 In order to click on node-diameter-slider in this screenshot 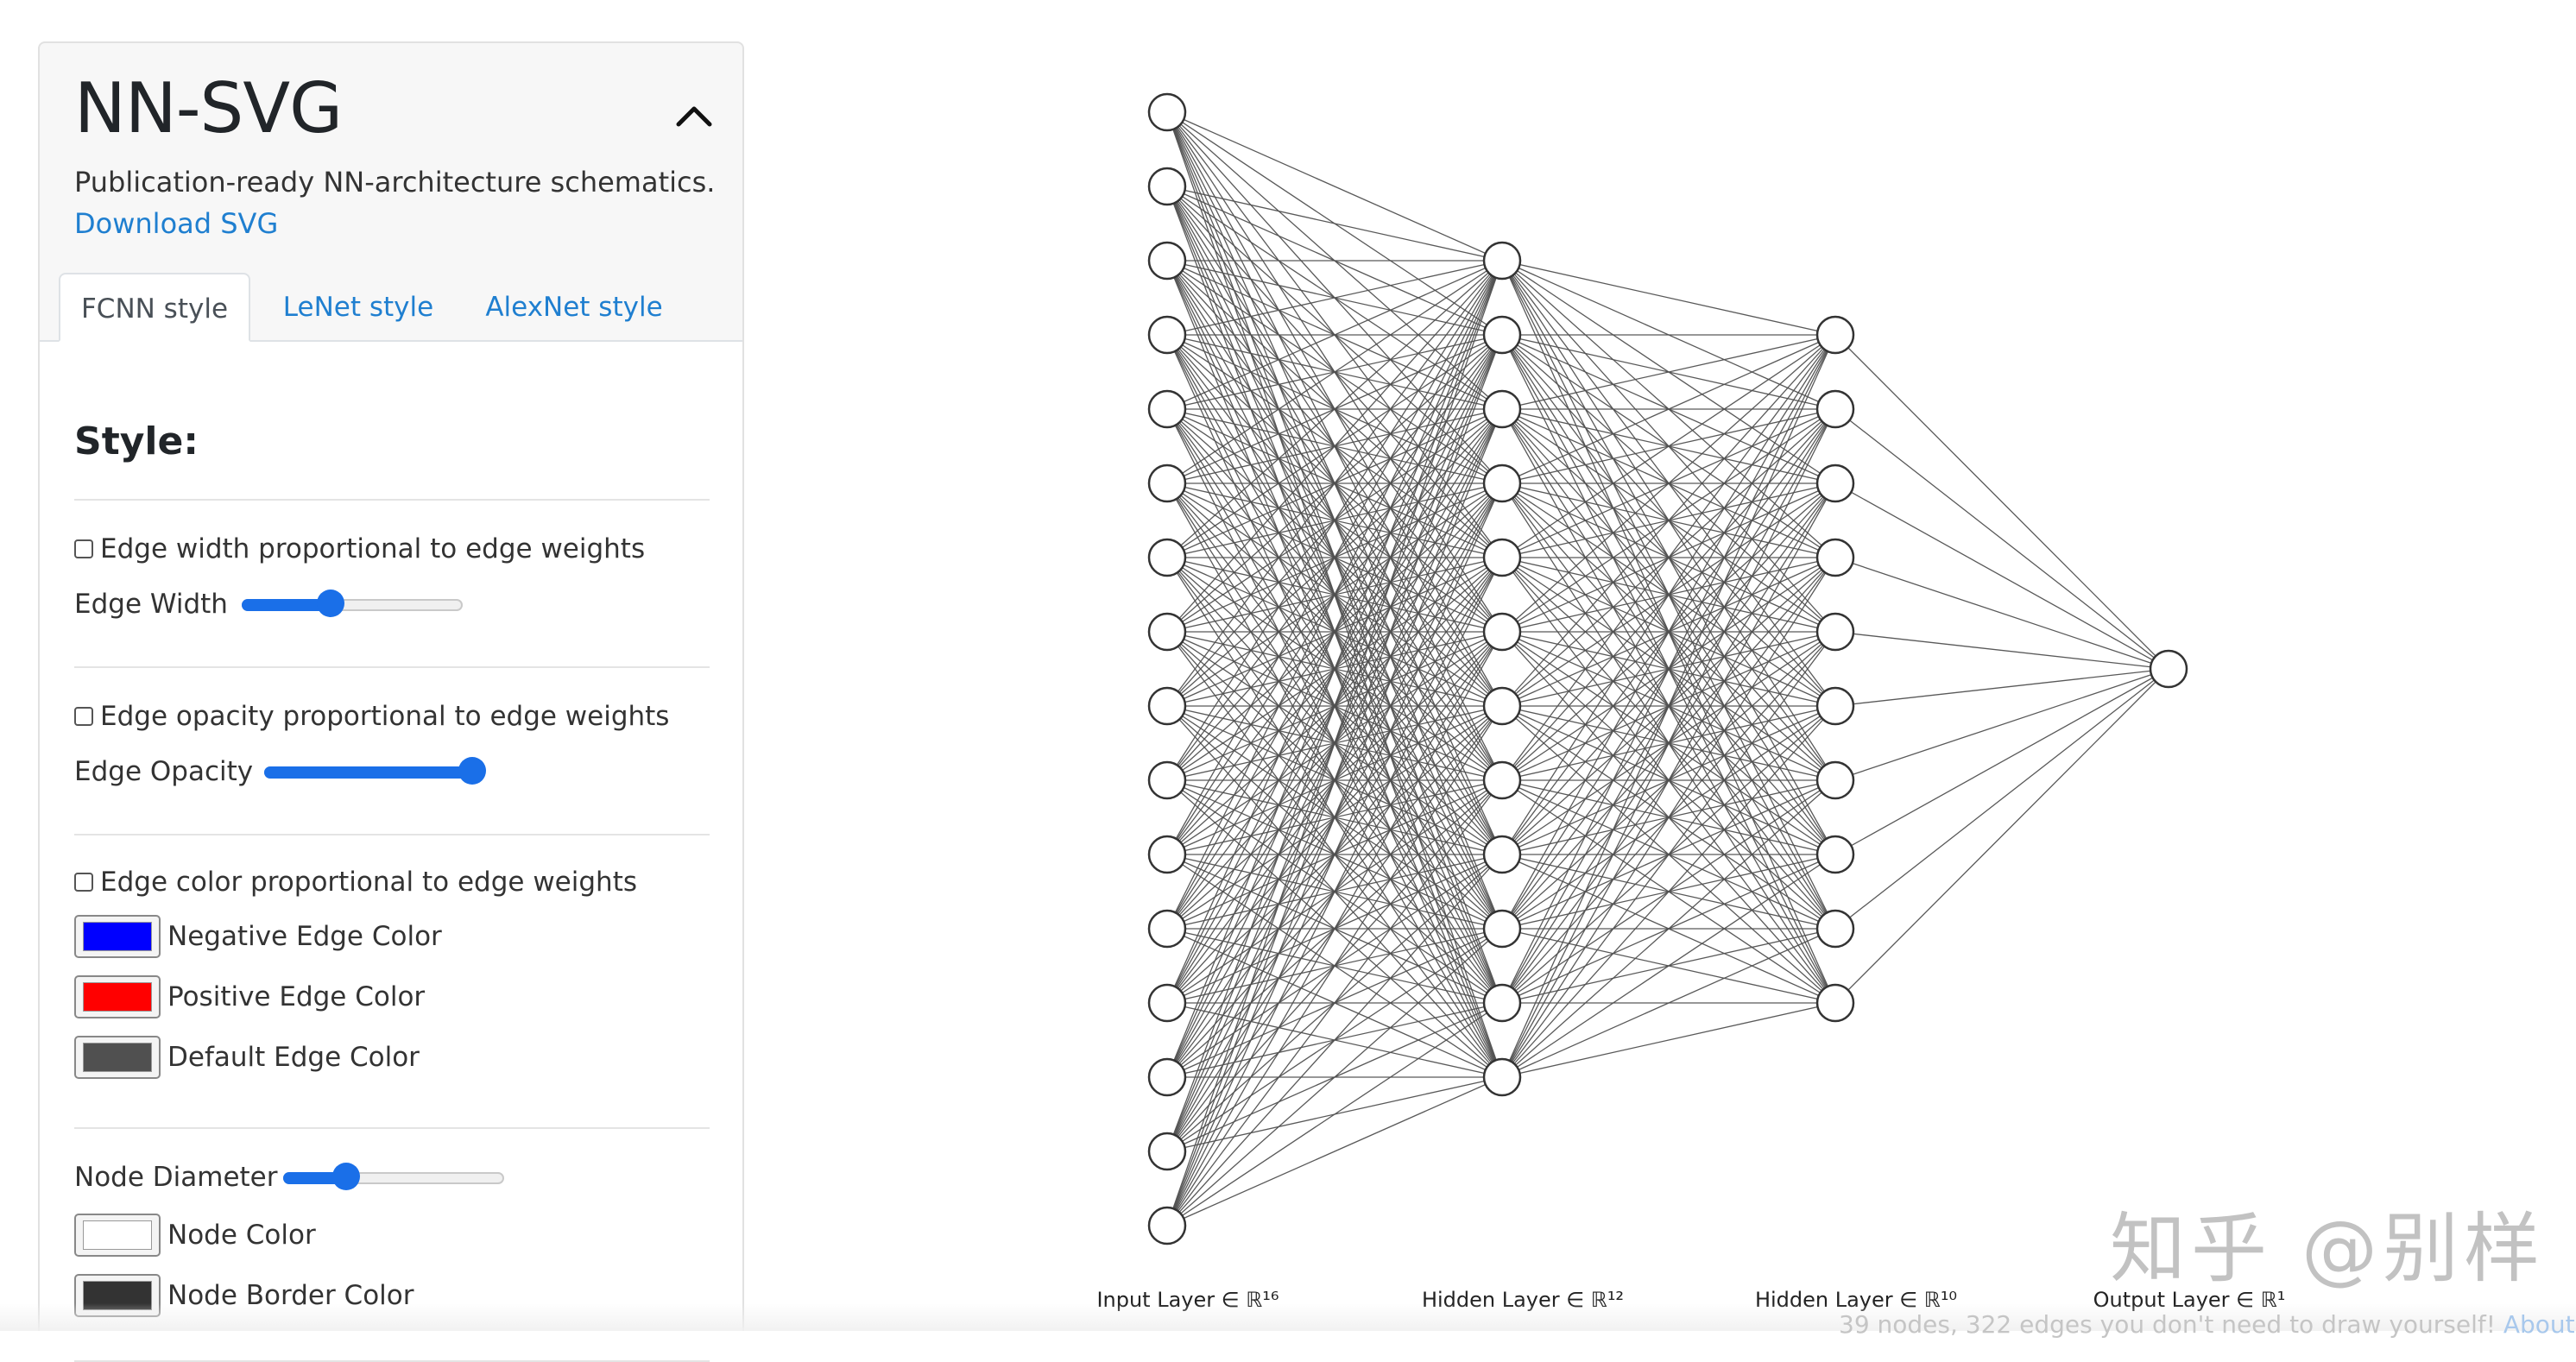, I will do `click(393, 1176)`.